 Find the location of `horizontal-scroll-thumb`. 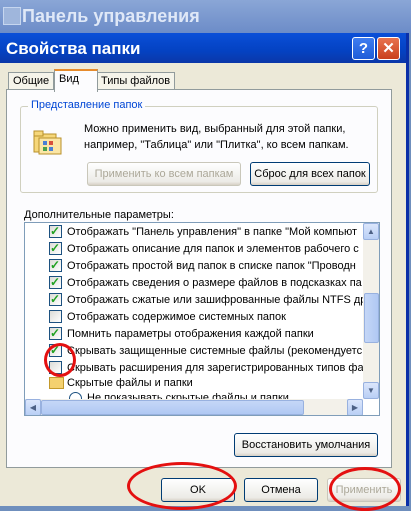

horizontal-scroll-thumb is located at coordinates (172, 407).